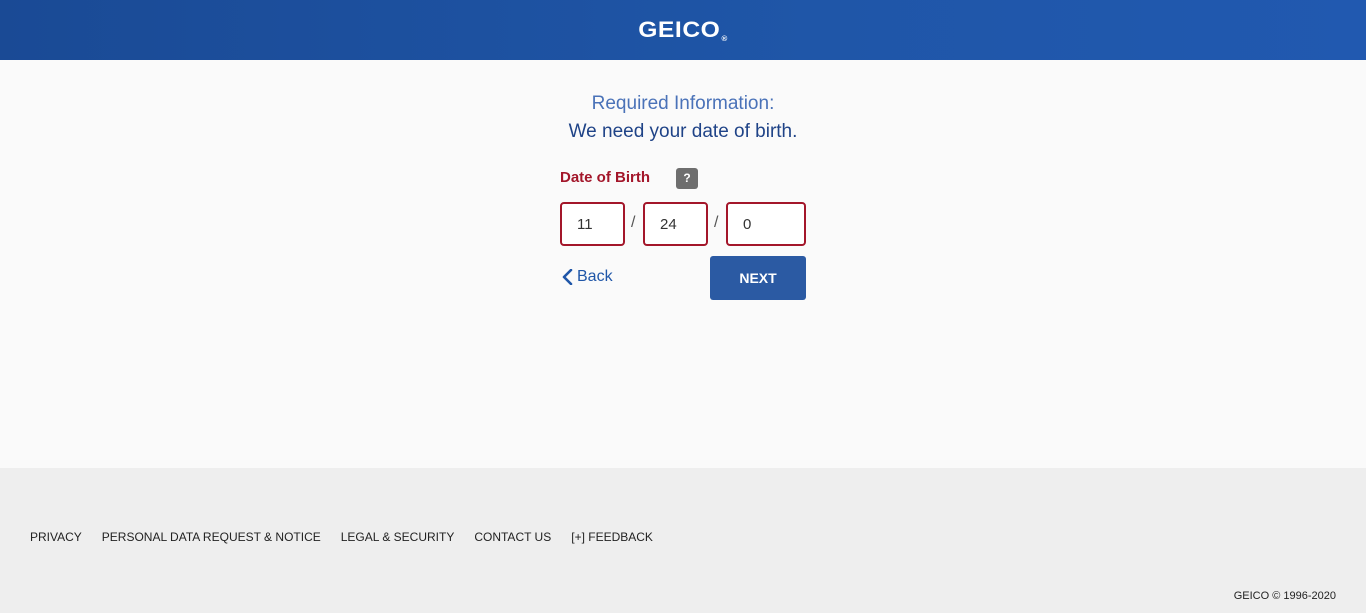  I want to click on back-link: Back, so click(587, 277).